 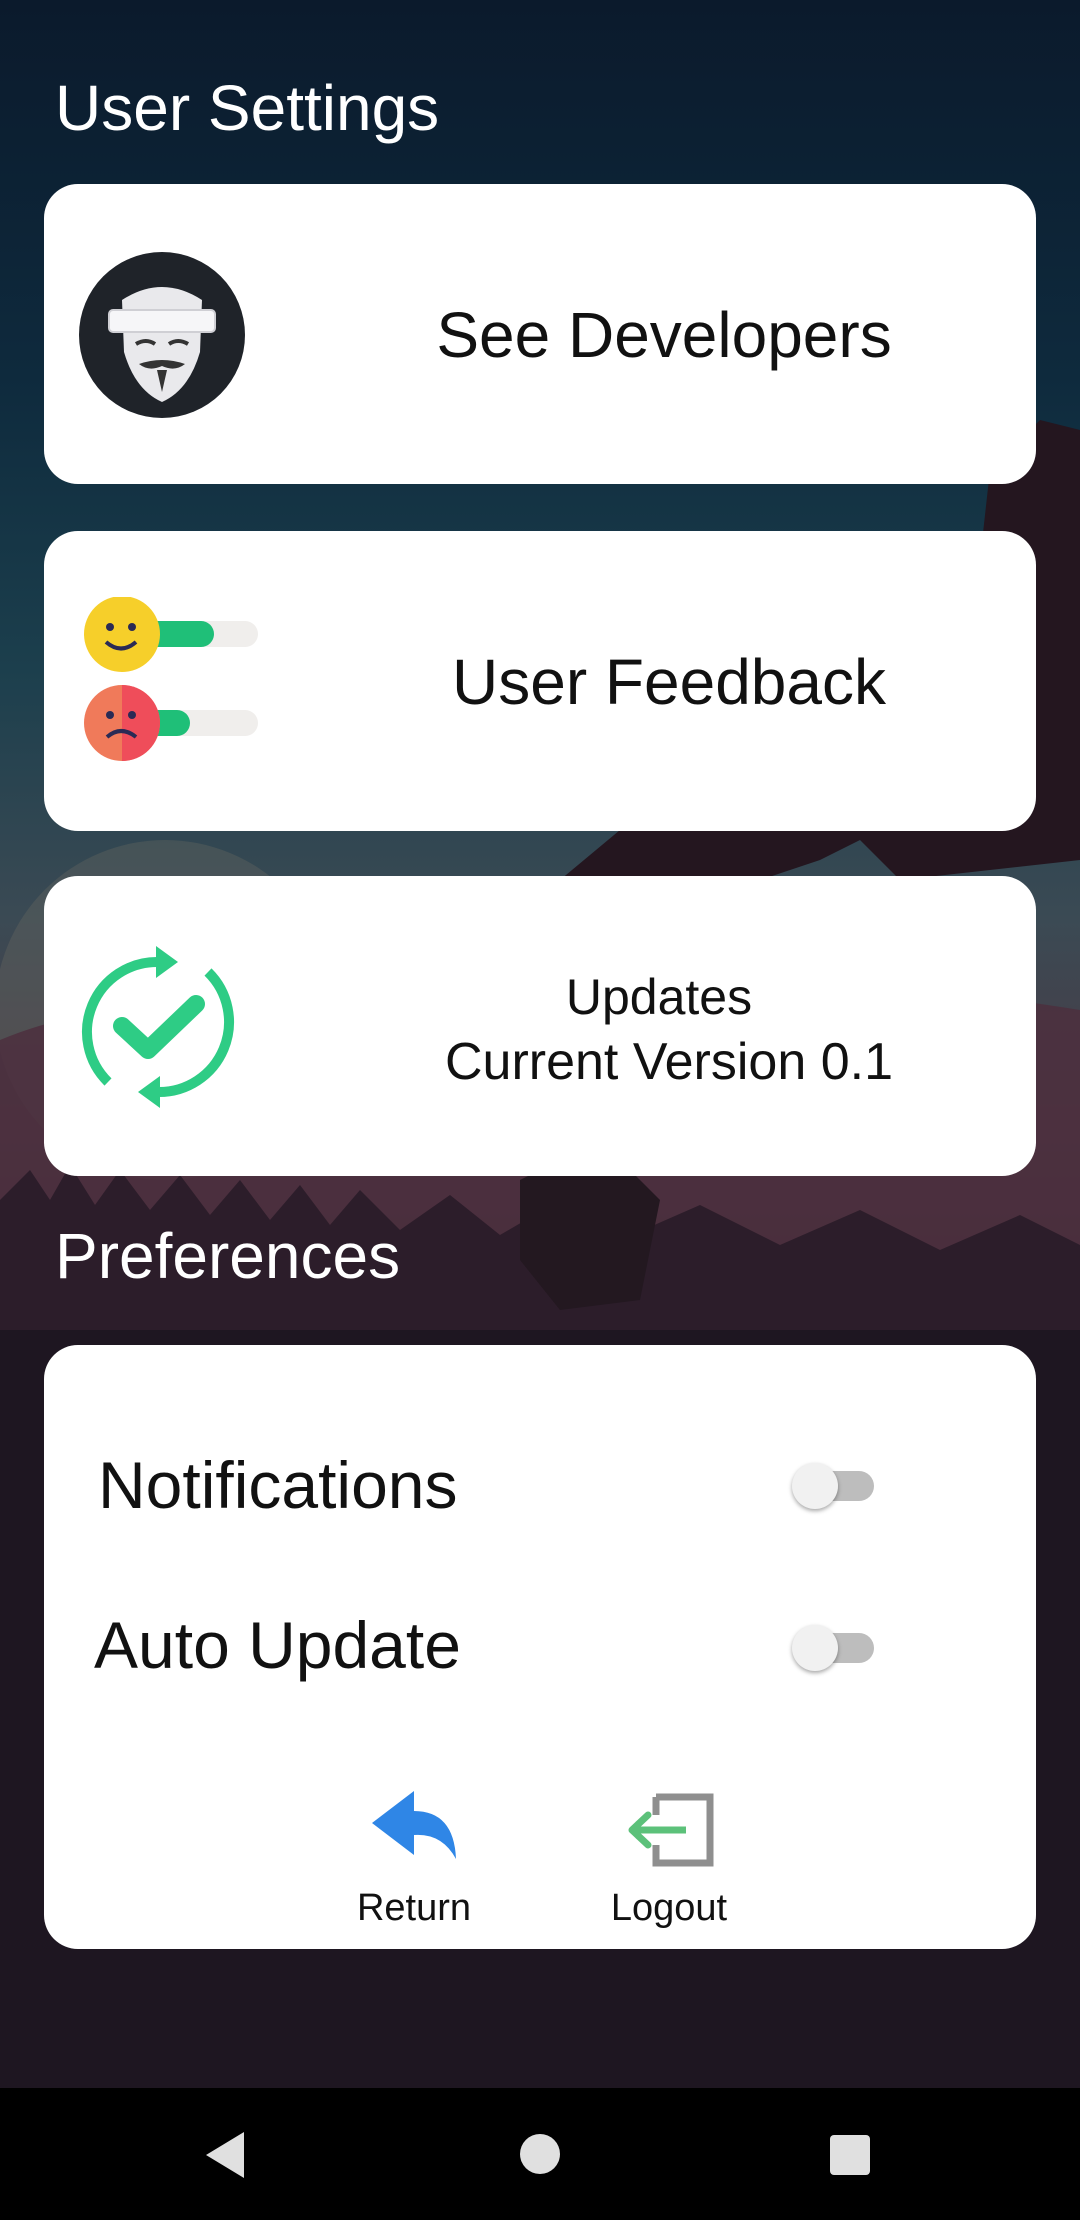 What do you see at coordinates (247, 108) in the screenshot?
I see `page-title: User Settings` at bounding box center [247, 108].